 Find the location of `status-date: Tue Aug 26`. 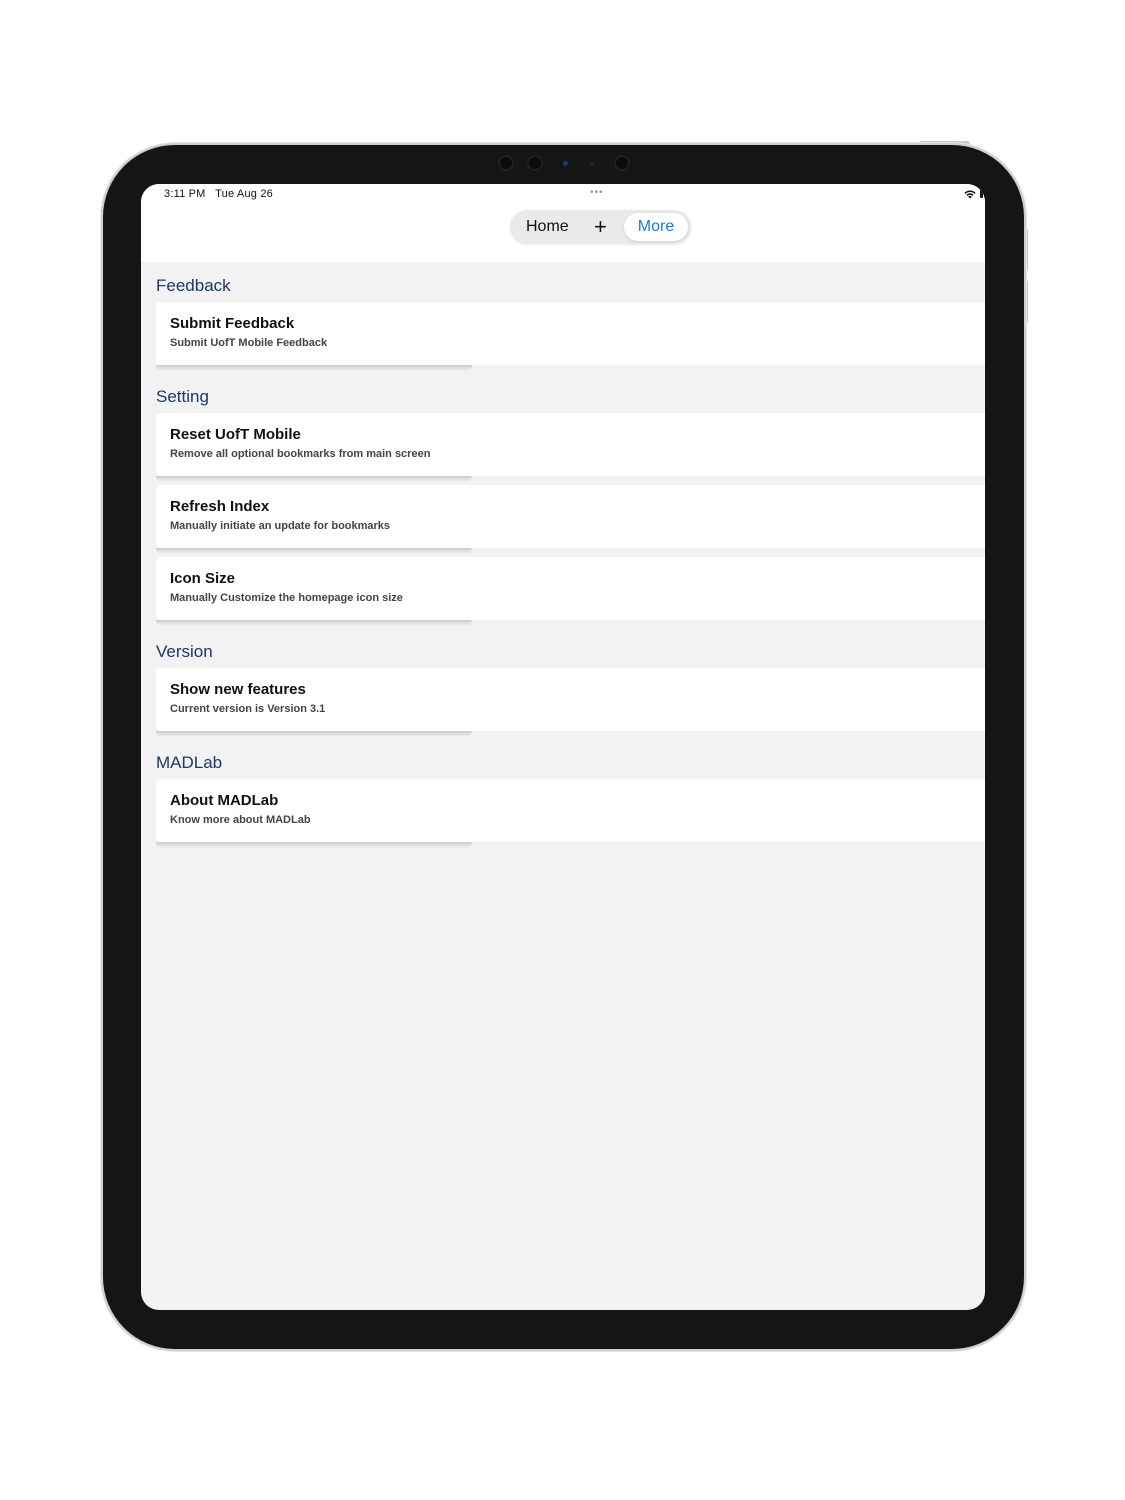

status-date: Tue Aug 26 is located at coordinates (244, 194).